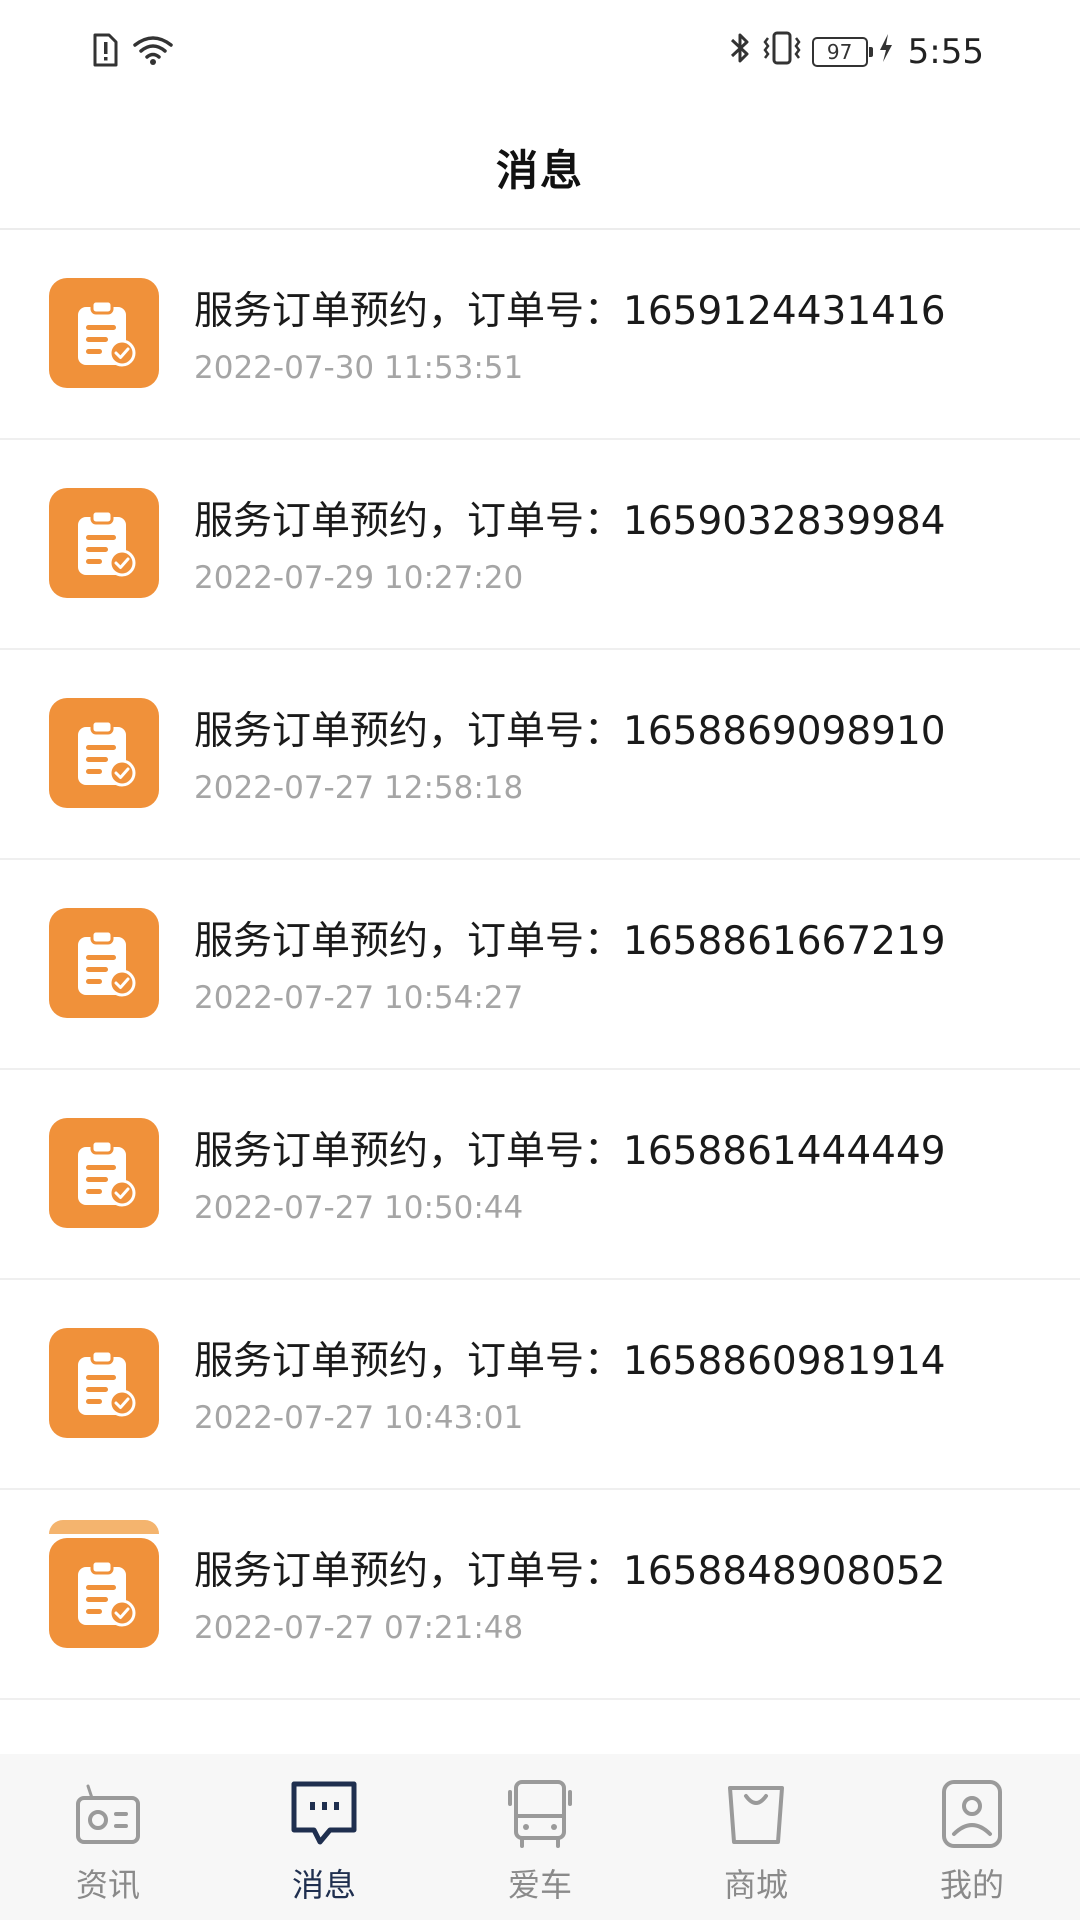 The width and height of the screenshot is (1080, 1920). I want to click on message-time: 2022-07-27 07:21:48, so click(359, 1628).